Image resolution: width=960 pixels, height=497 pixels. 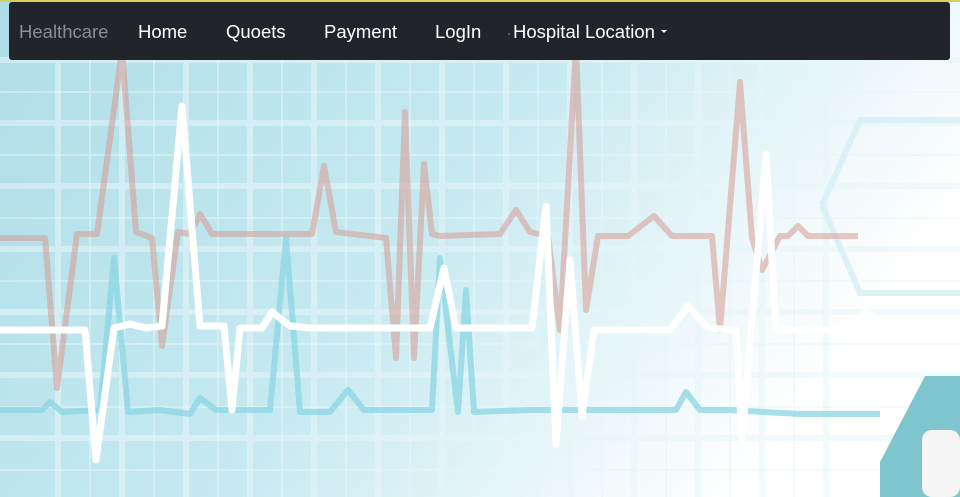 I want to click on caret-down-icon, so click(x=663, y=31).